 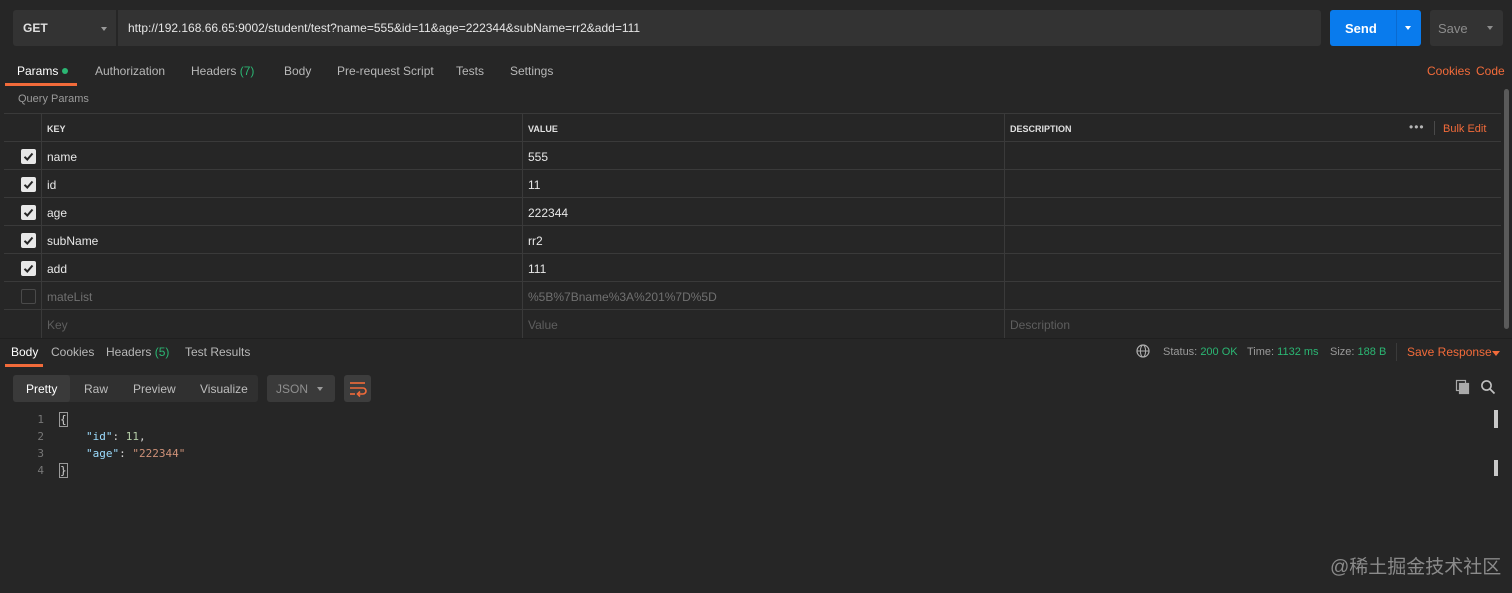 What do you see at coordinates (534, 185) in the screenshot?
I see `value-text: 11` at bounding box center [534, 185].